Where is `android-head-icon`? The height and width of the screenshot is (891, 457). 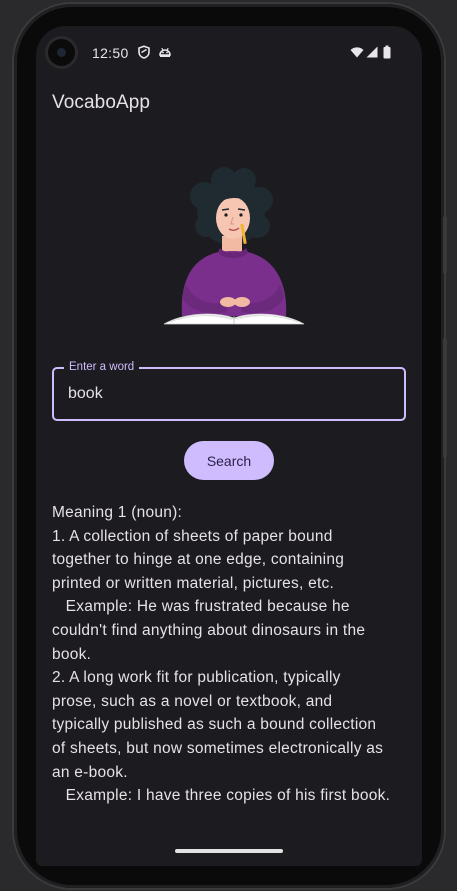 android-head-icon is located at coordinates (165, 52).